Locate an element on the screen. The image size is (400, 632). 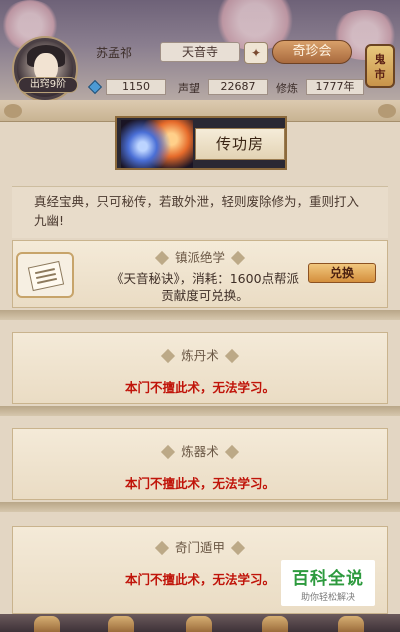
sect-name: 天音寺 is located at coordinates (200, 52).